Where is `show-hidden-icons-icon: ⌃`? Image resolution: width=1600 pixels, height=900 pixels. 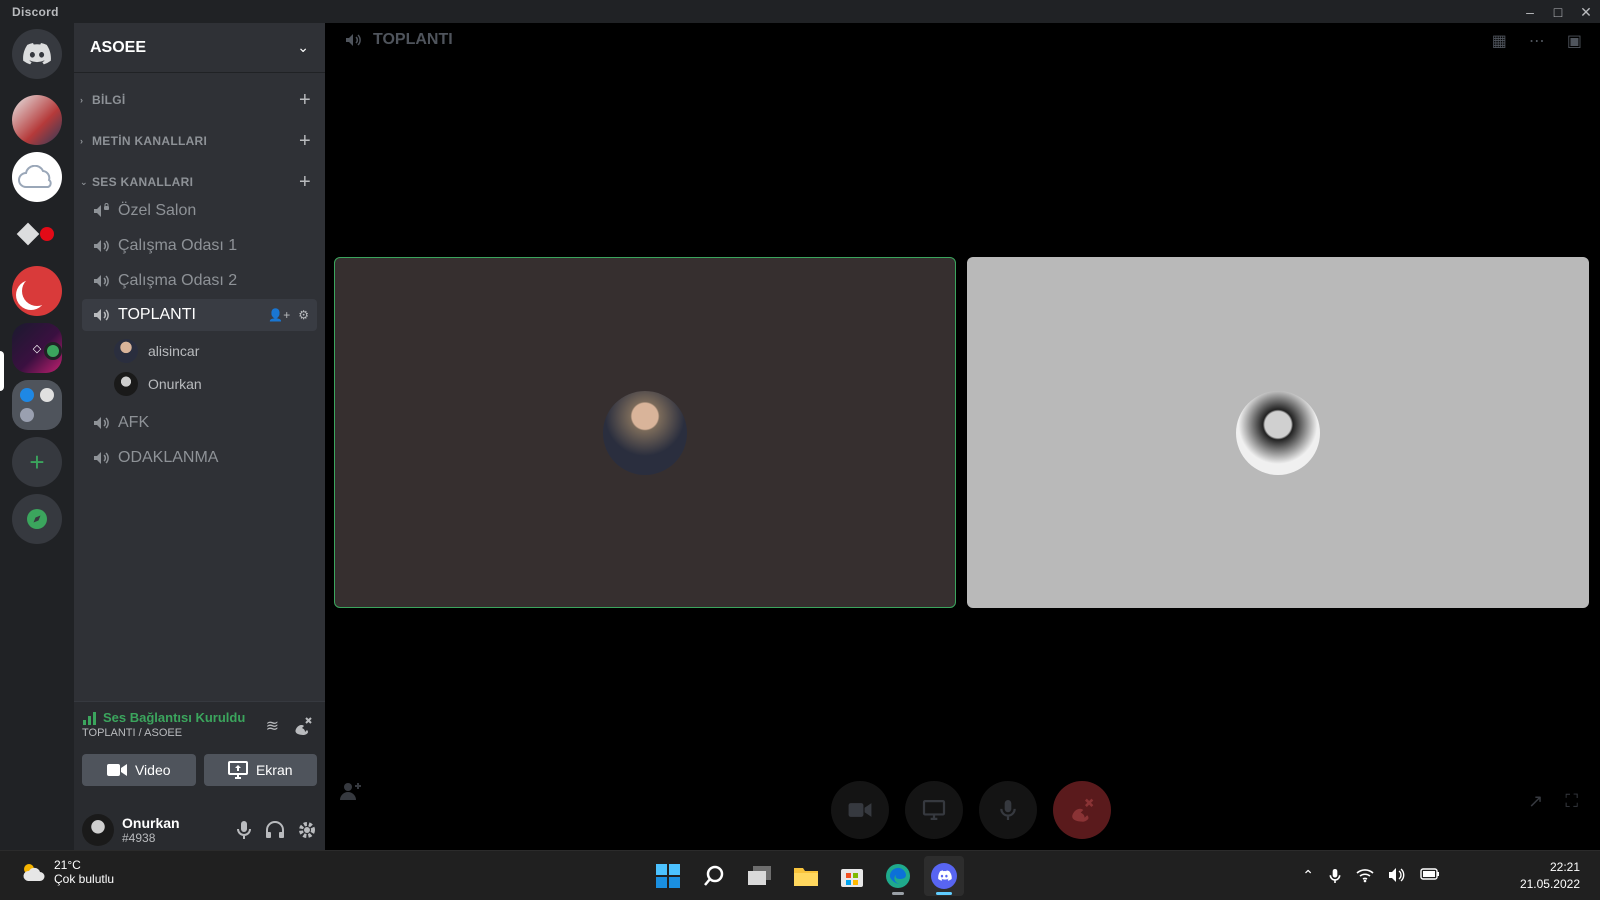 show-hidden-icons-icon: ⌃ is located at coordinates (1308, 876).